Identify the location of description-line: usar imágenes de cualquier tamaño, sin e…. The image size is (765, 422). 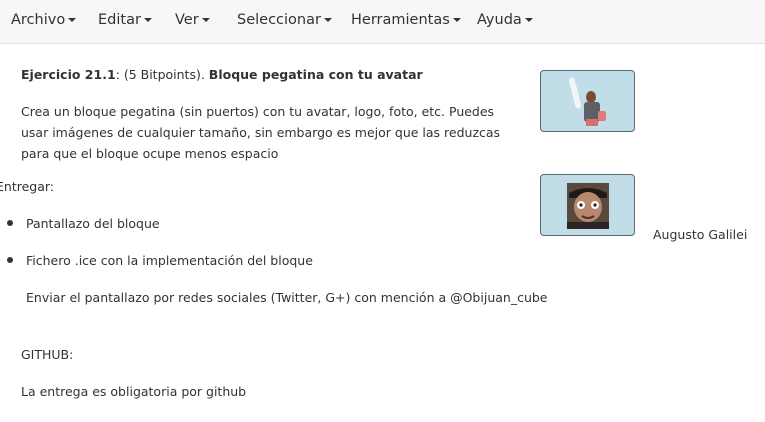
(261, 132).